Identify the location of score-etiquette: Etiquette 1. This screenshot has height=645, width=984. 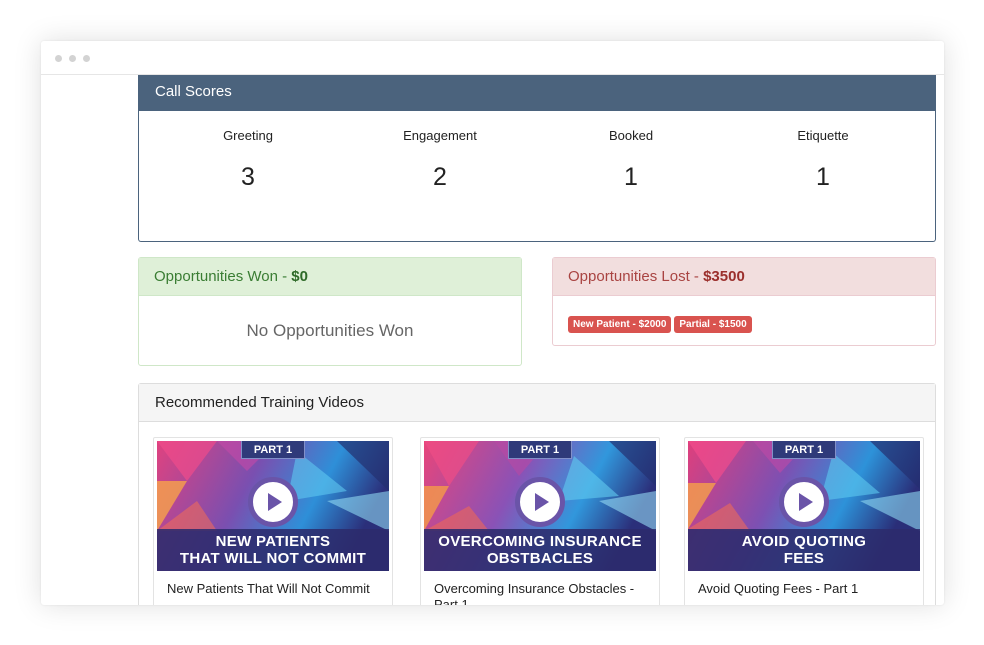
(823, 151).